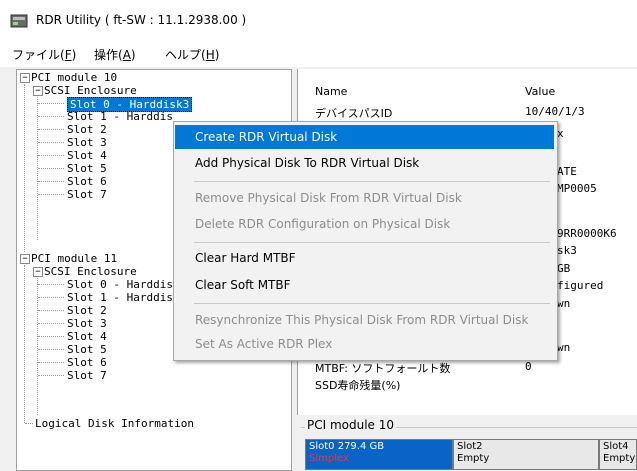  What do you see at coordinates (318, 54) in the screenshot?
I see `menu-bar: ファイル(F) 操作(A) ヘルプ(H)` at bounding box center [318, 54].